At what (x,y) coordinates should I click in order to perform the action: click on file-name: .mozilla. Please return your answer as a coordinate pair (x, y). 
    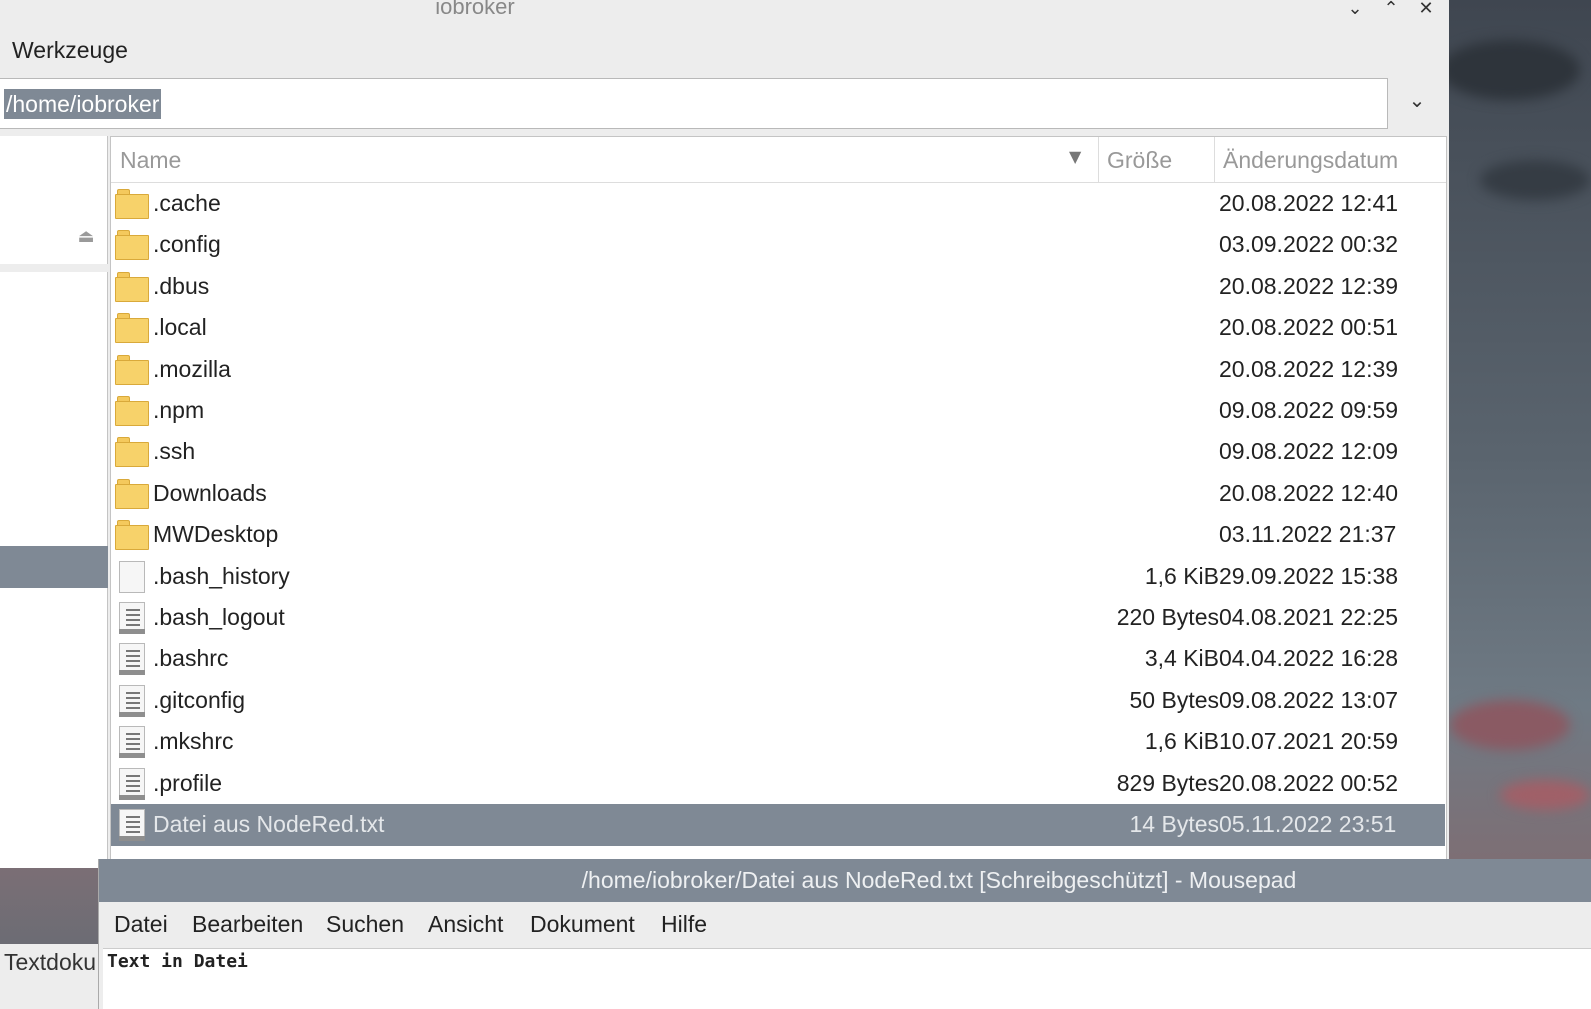
    Looking at the image, I should click on (192, 368).